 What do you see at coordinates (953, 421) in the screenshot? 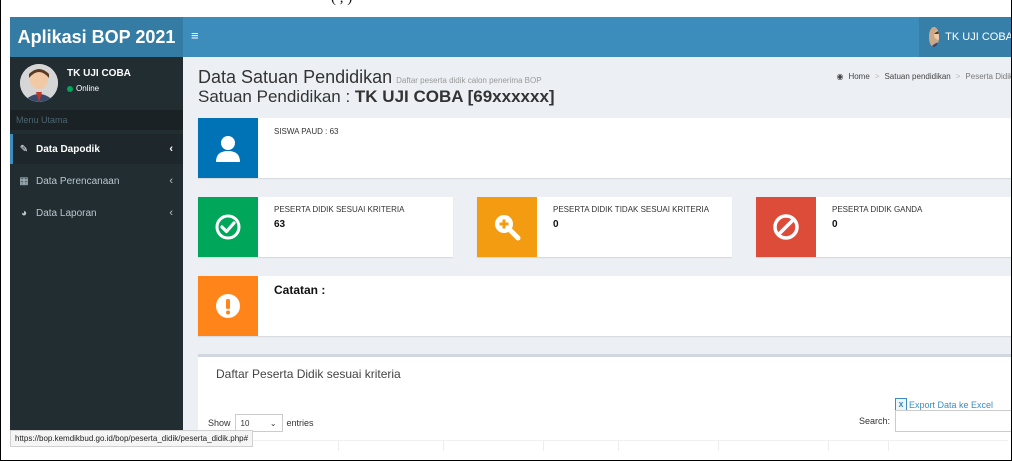
I see `search-input` at bounding box center [953, 421].